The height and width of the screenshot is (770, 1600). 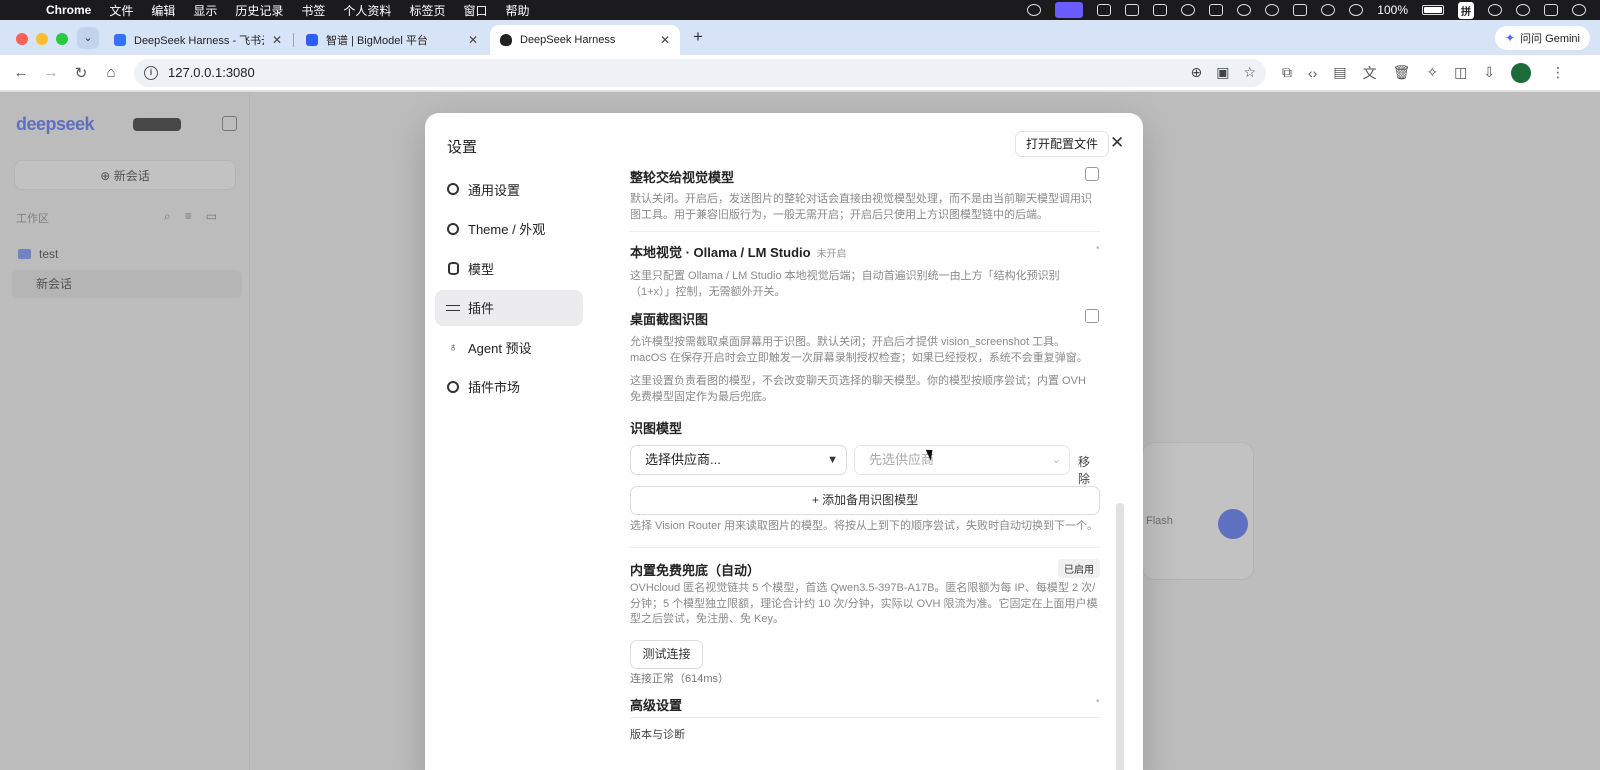 I want to click on nav-item-general: 通用设置, so click(x=509, y=189).